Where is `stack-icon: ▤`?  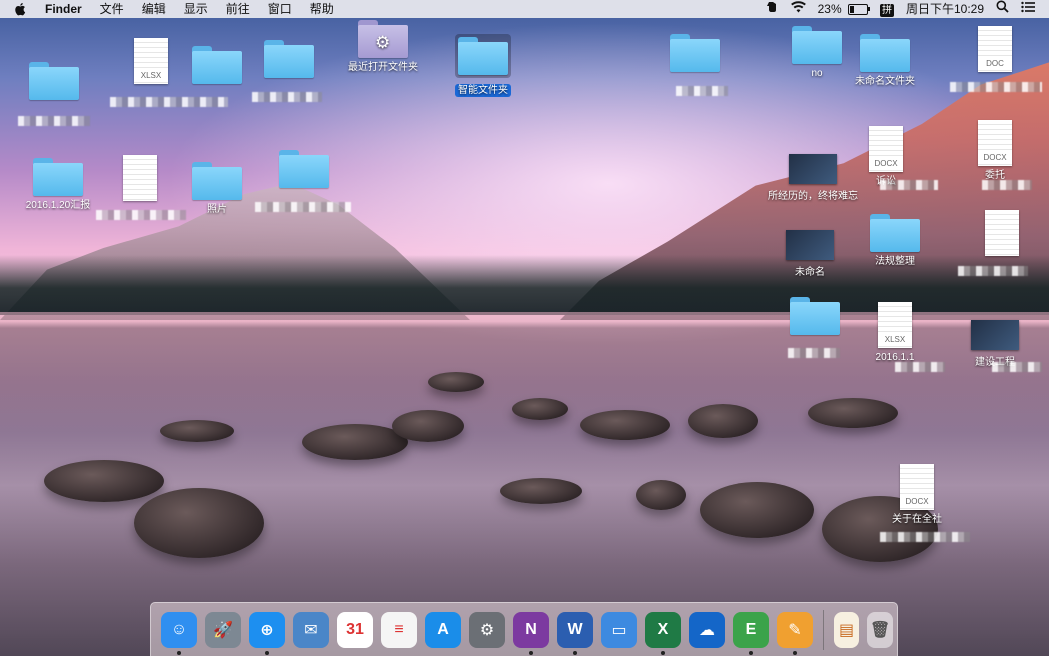 stack-icon: ▤ is located at coordinates (846, 630).